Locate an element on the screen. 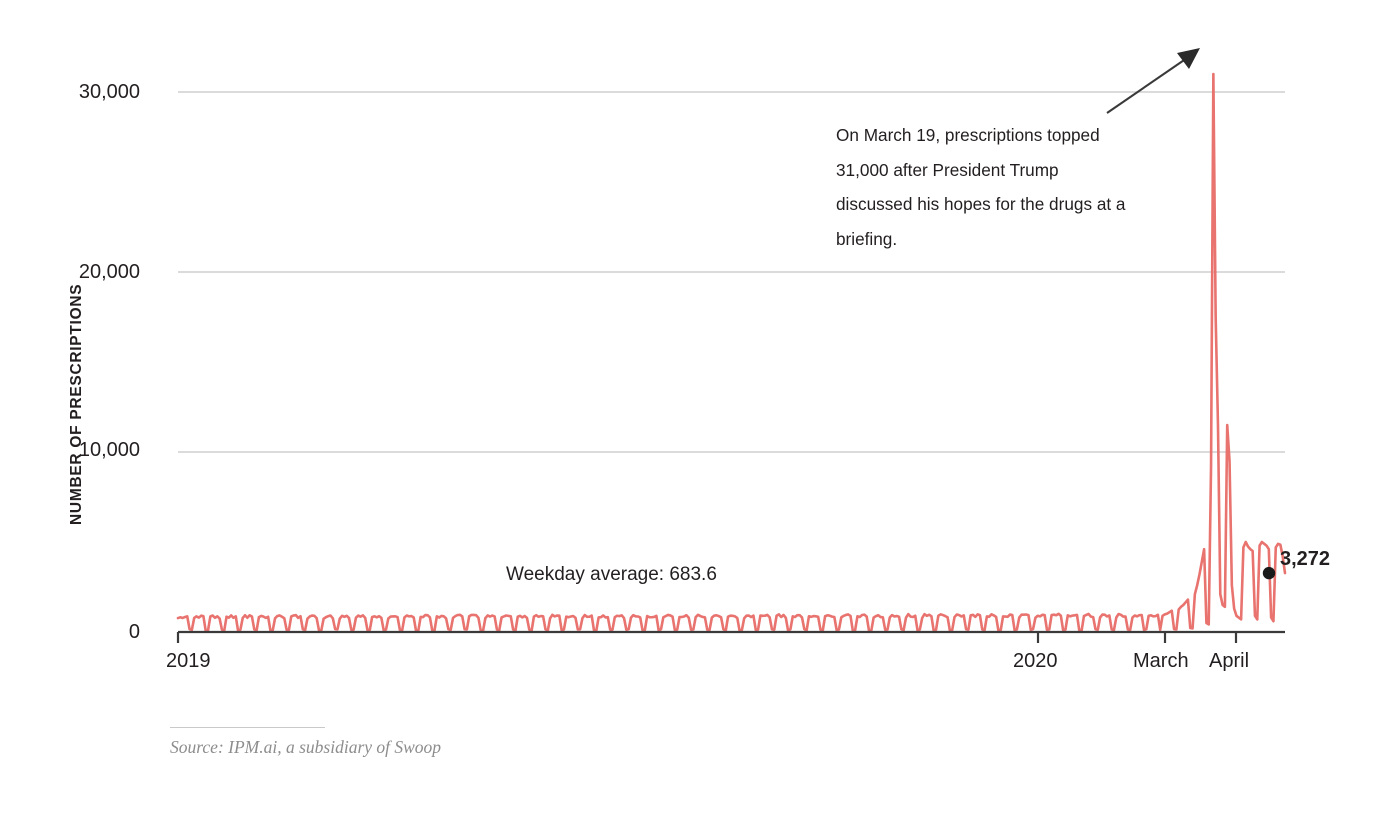 The image size is (1377, 815). endpoint-value-label: 3,272 is located at coordinates (1305, 559).